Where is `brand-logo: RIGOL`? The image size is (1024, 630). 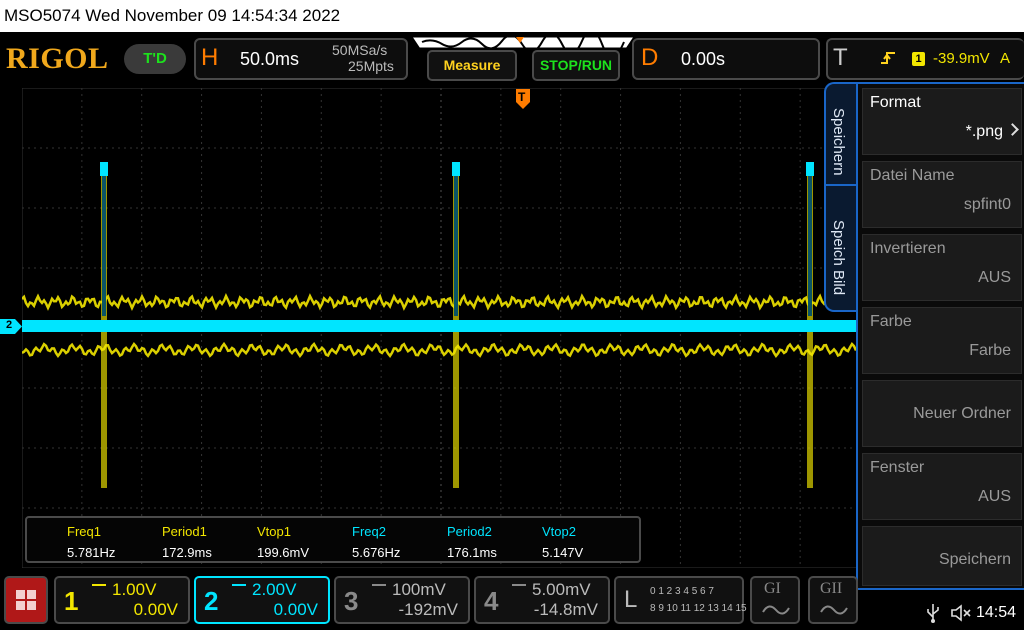 brand-logo: RIGOL is located at coordinates (57, 58).